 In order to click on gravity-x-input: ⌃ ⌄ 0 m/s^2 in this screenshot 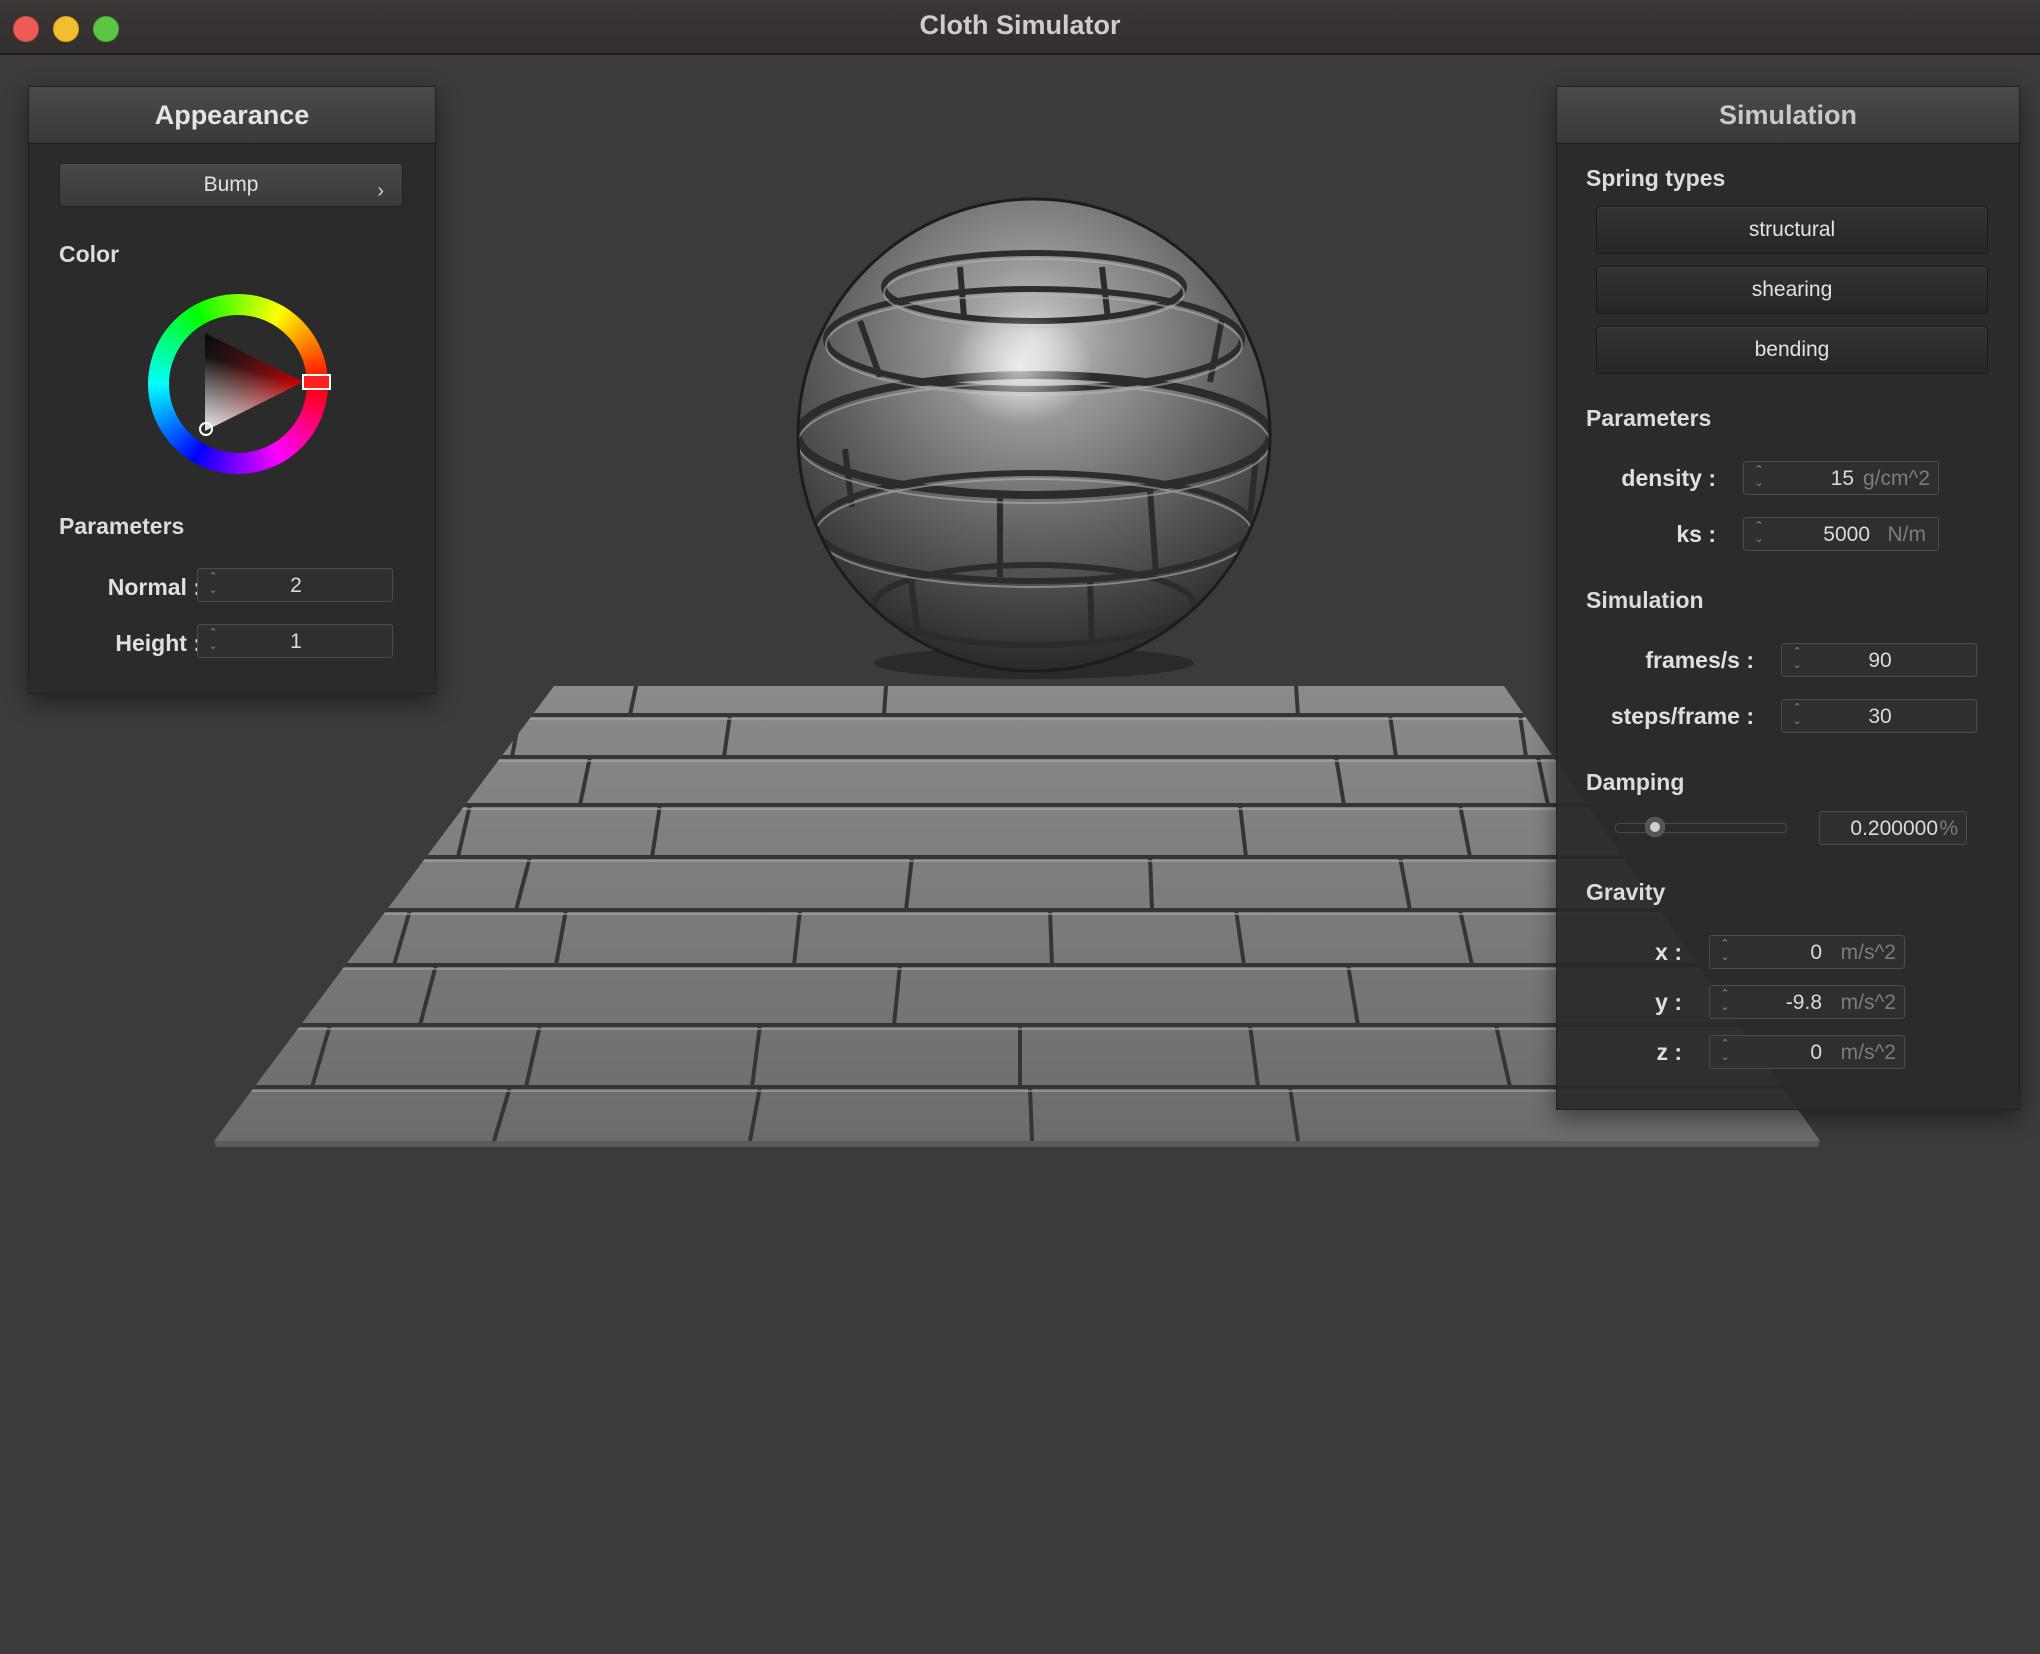, I will do `click(1807, 952)`.